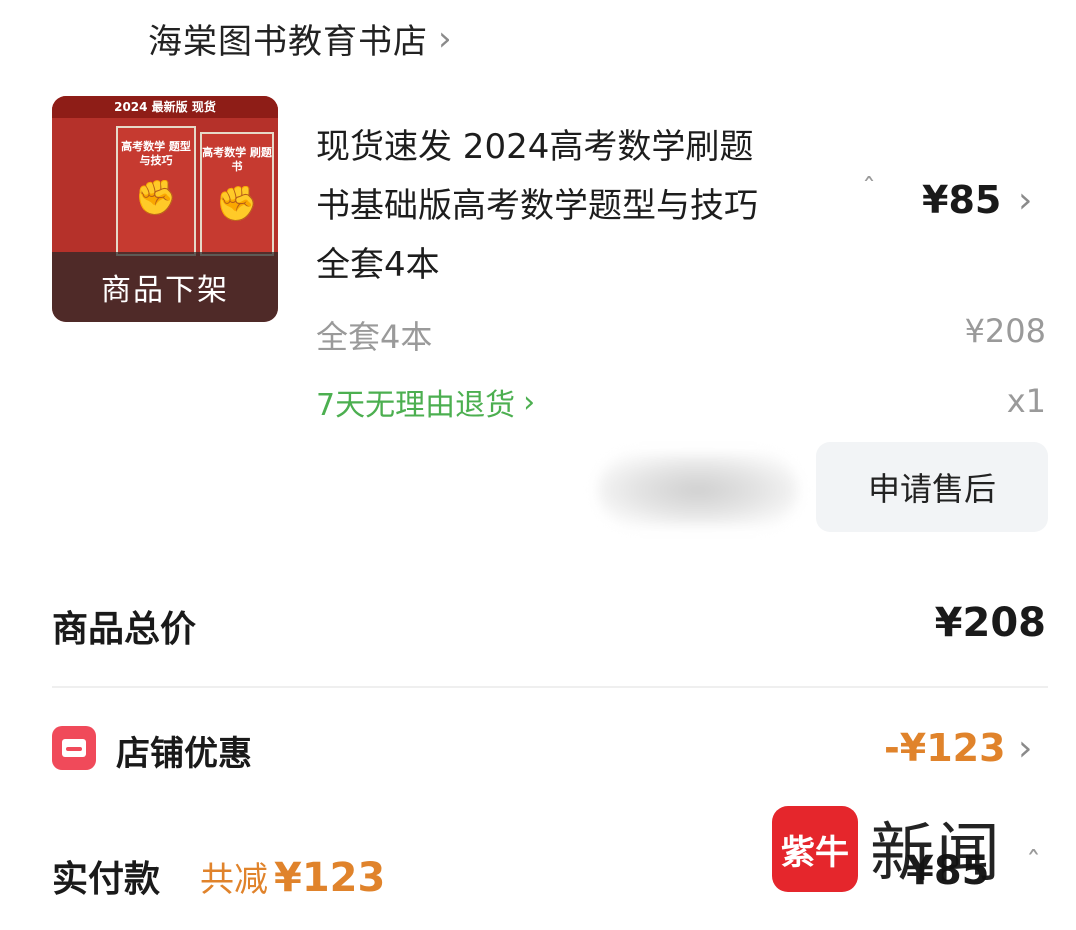 This screenshot has width=1076, height=930. I want to click on product-title: 现货速发 2024高考数学刷题 书基础版高考数学题型与技巧 全套4本, so click(586, 206).